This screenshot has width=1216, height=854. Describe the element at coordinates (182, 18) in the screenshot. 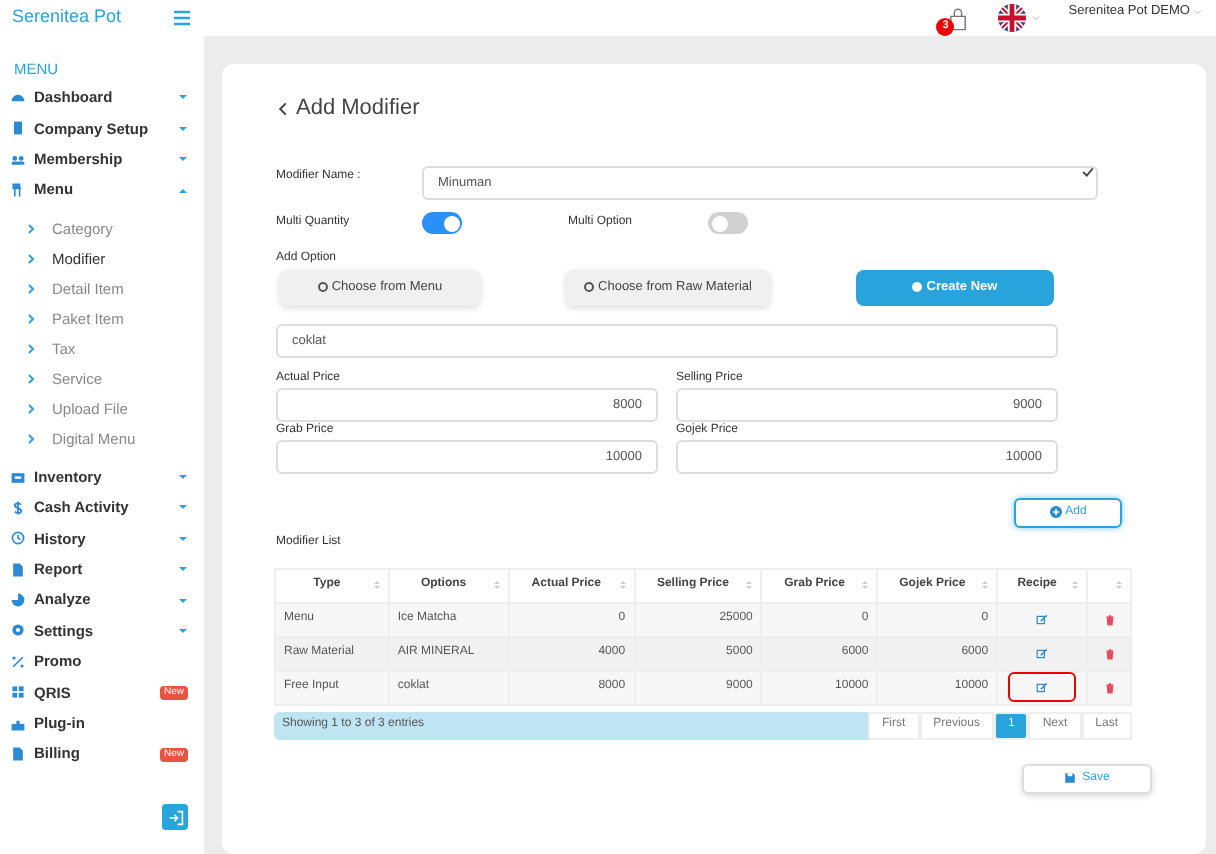

I see `menu-icon` at that location.